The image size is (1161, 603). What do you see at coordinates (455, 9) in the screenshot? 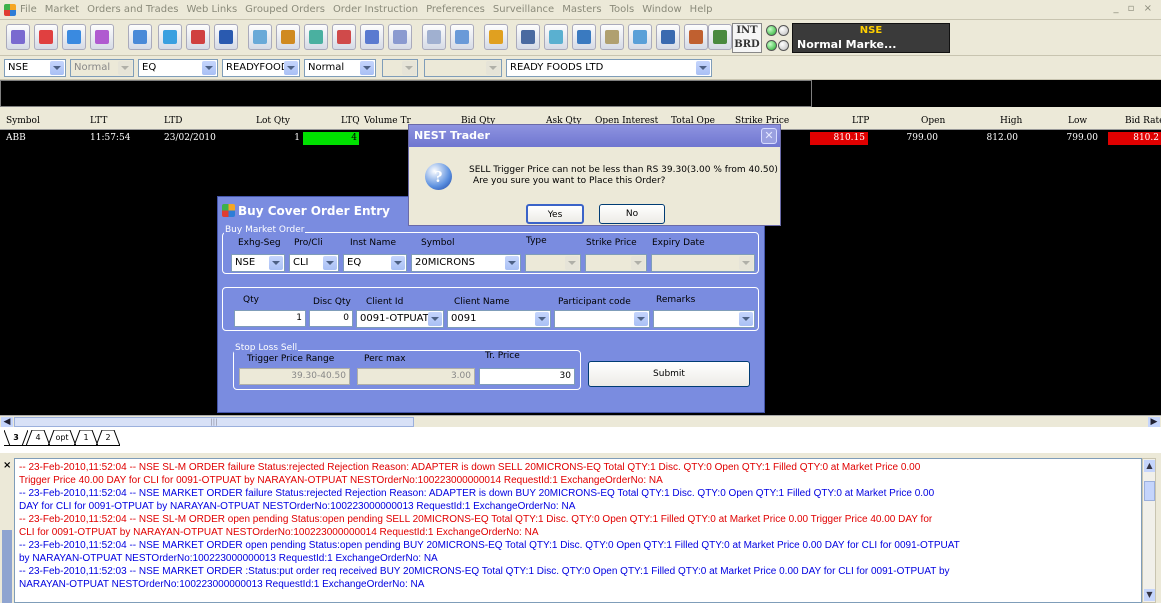
I see `menu-preferences: Preferences` at bounding box center [455, 9].